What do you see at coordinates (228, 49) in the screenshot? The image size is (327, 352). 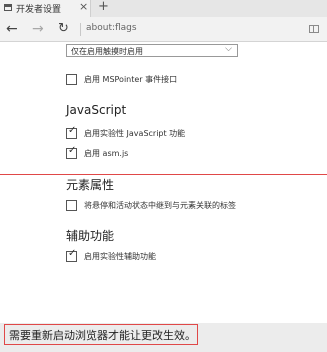 I see `chevron-down-icon: ⌵` at bounding box center [228, 49].